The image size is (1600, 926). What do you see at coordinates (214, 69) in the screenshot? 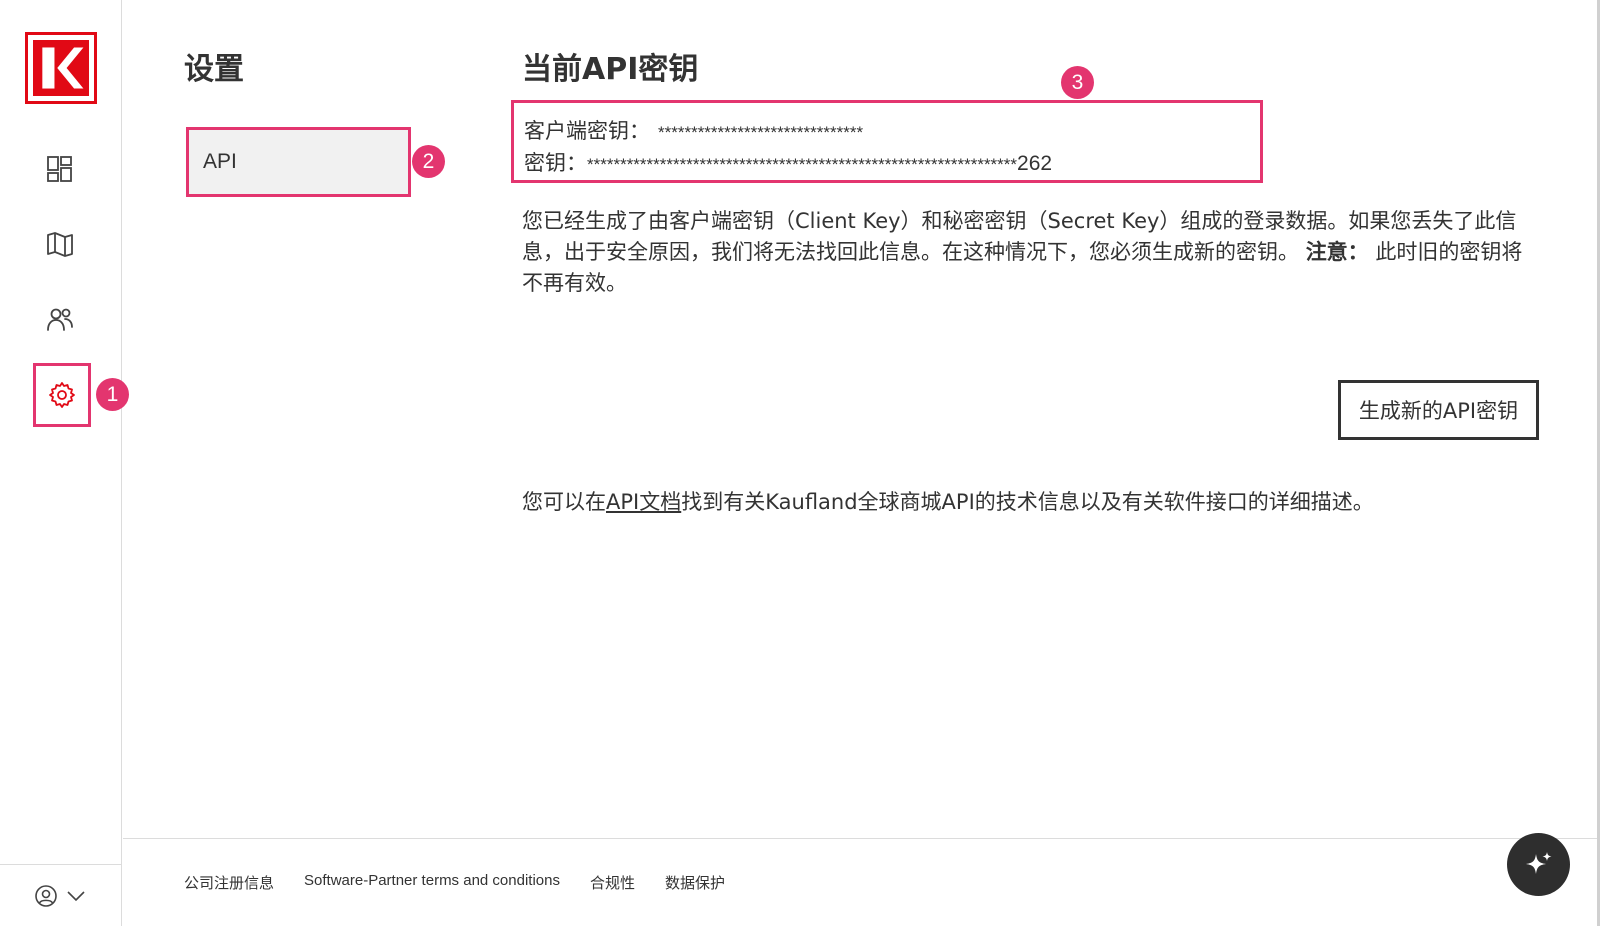
I see `settings-title: 设置` at bounding box center [214, 69].